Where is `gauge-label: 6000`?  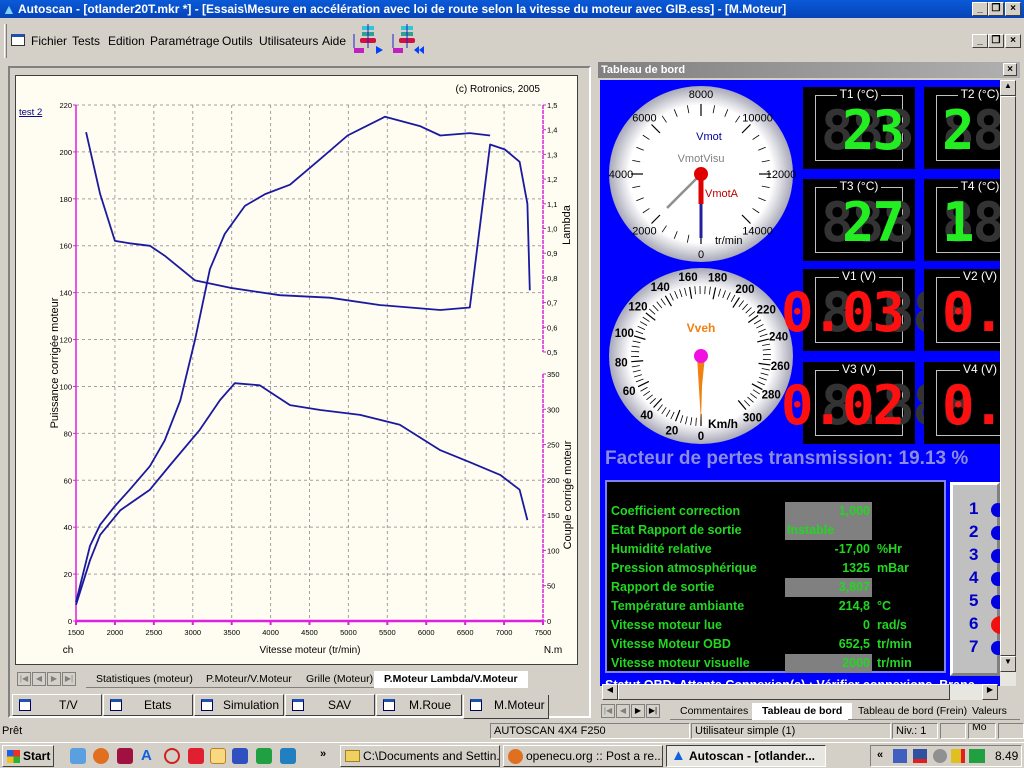 gauge-label: 6000 is located at coordinates (644, 118).